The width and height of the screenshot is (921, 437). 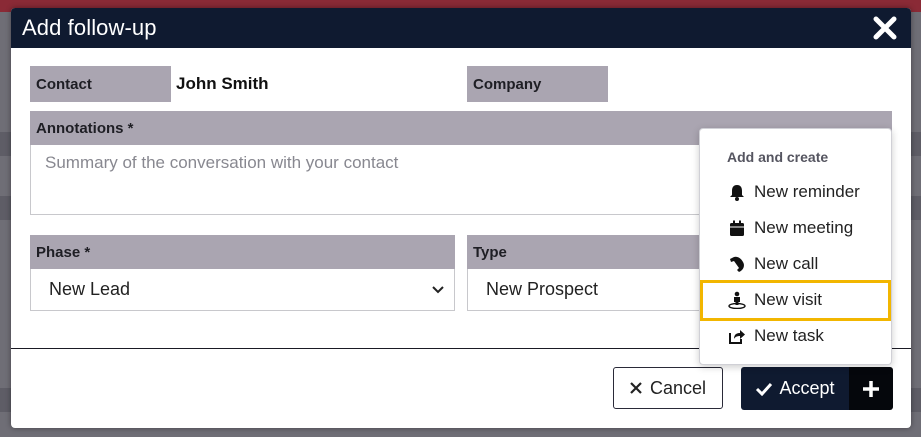 I want to click on dialog-title: Add follow-up, so click(x=89, y=27).